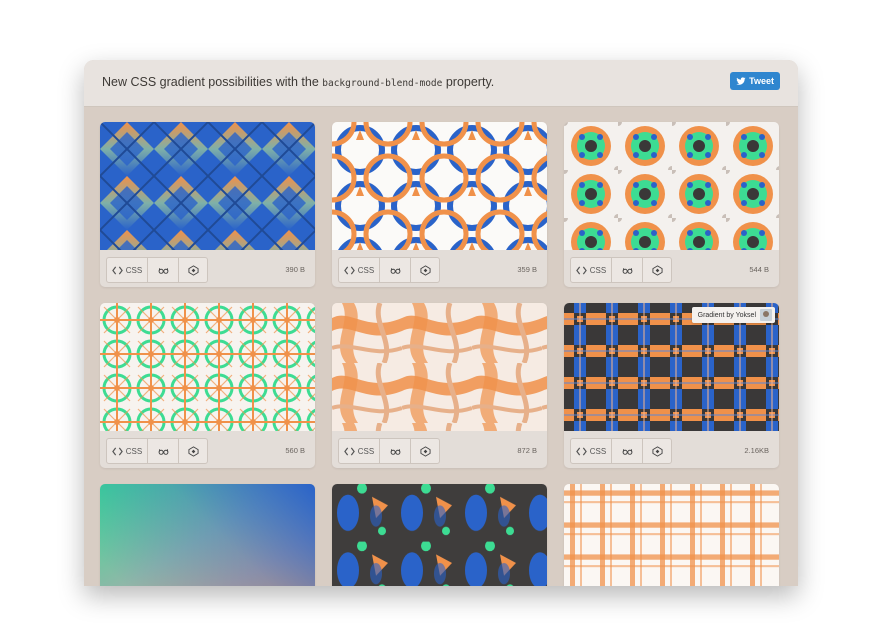  I want to click on gradient-card: CSS 359 B, so click(439, 204).